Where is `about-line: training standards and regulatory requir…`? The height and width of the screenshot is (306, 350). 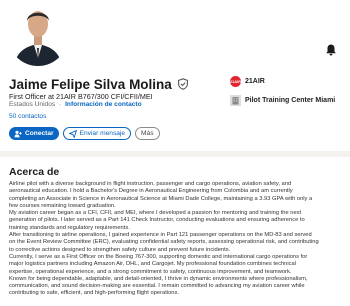
about-line: training standards and regulatory requir… is located at coordinates (69, 227).